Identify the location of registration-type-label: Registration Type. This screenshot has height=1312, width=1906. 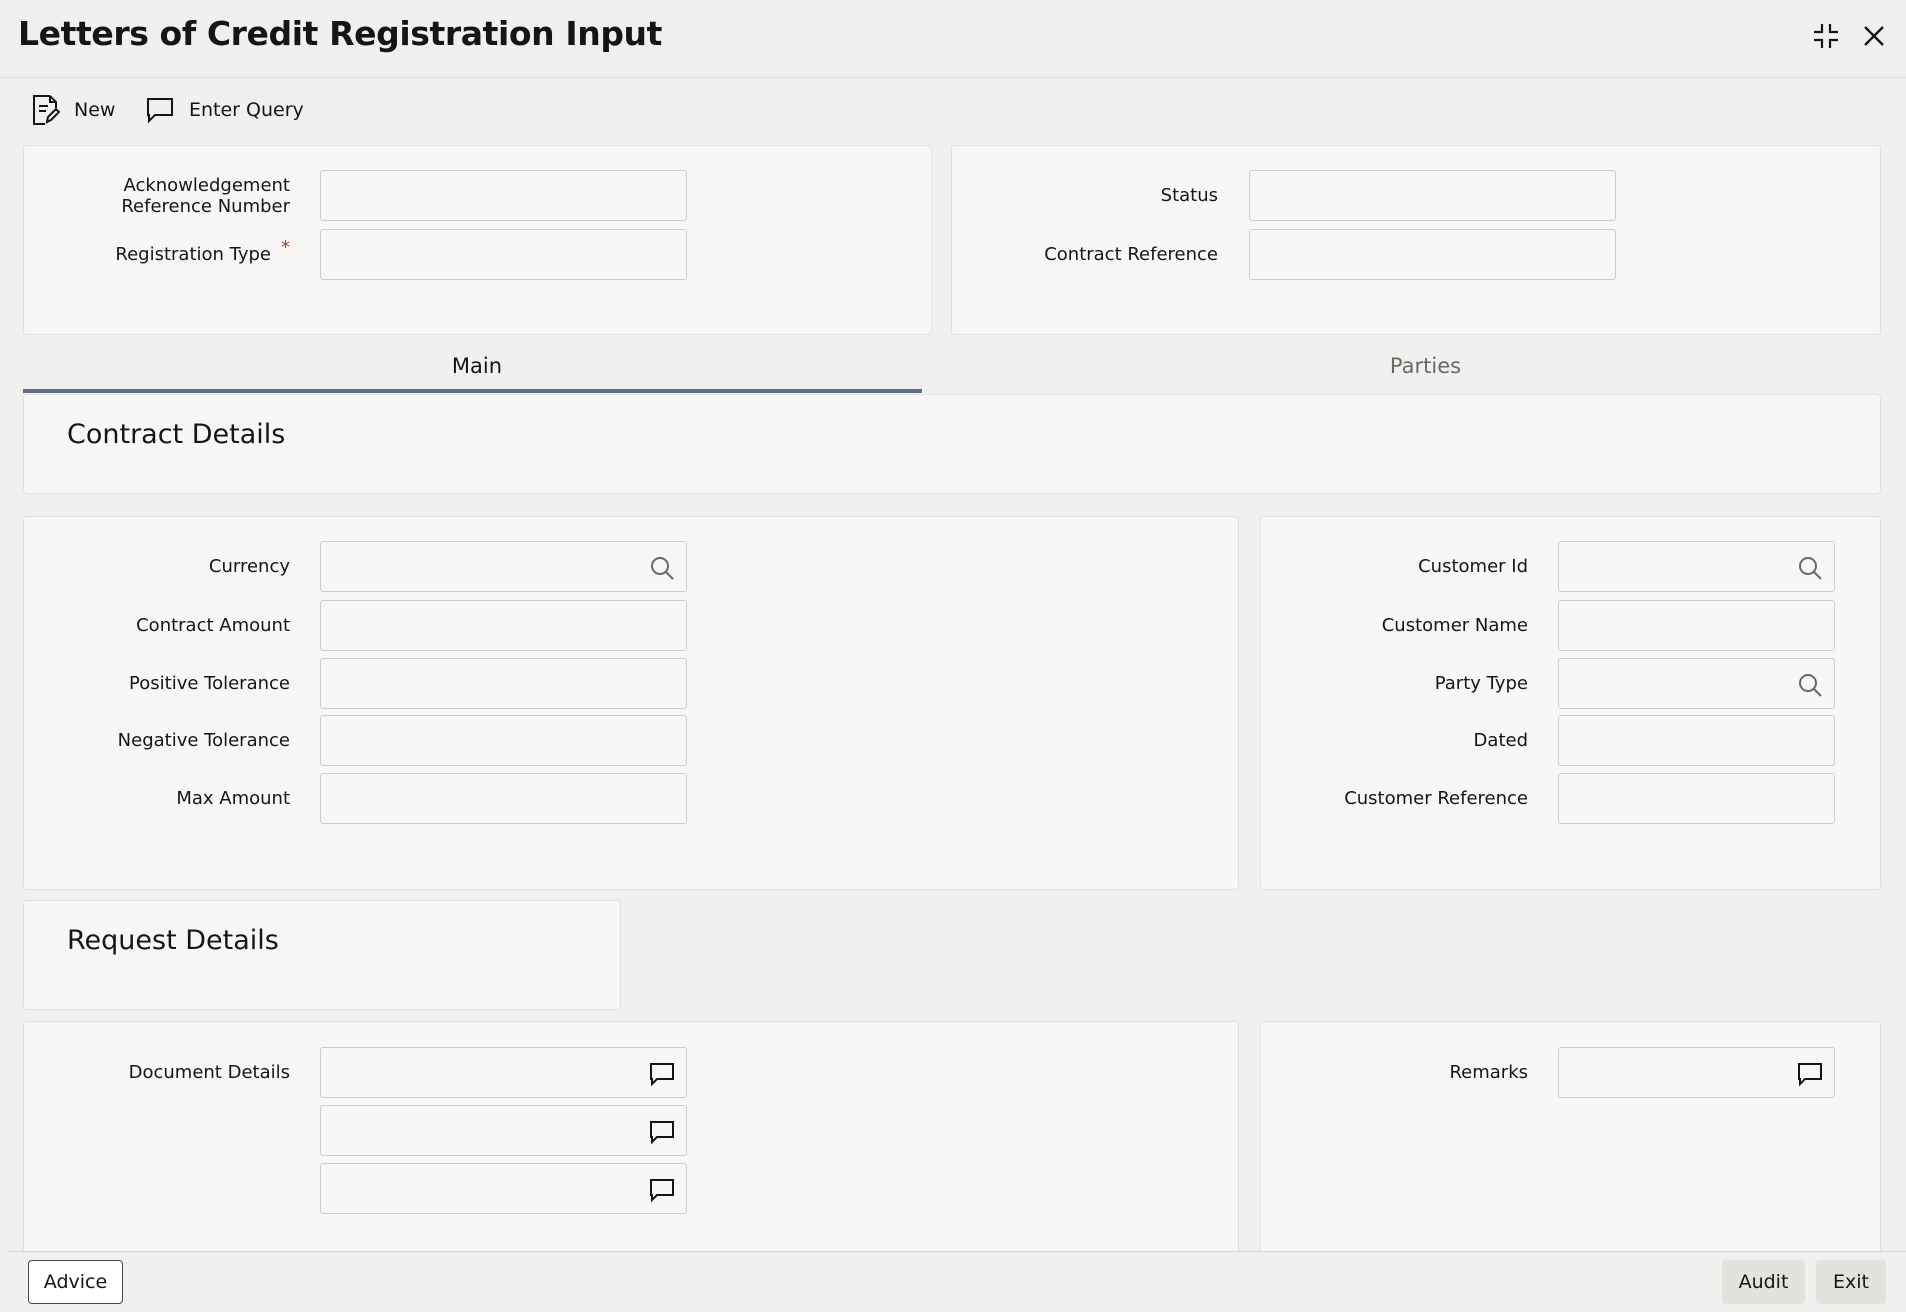
(193, 254).